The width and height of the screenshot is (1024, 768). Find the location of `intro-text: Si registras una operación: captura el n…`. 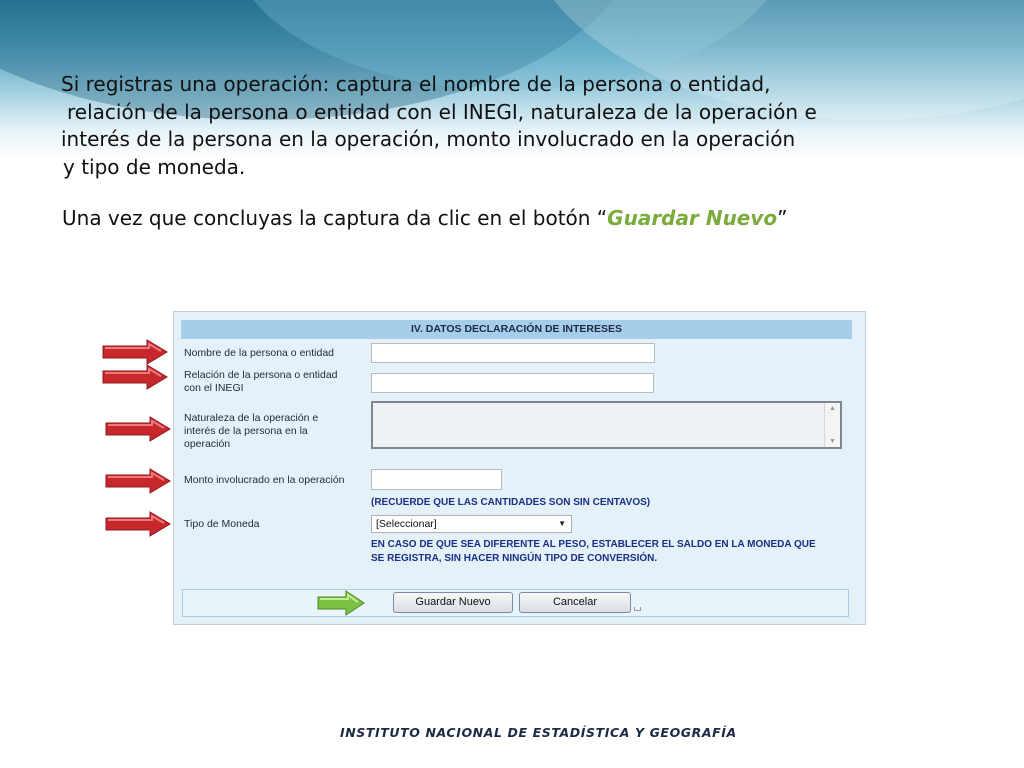

intro-text: Si registras una operación: captura el n… is located at coordinates (511, 126).